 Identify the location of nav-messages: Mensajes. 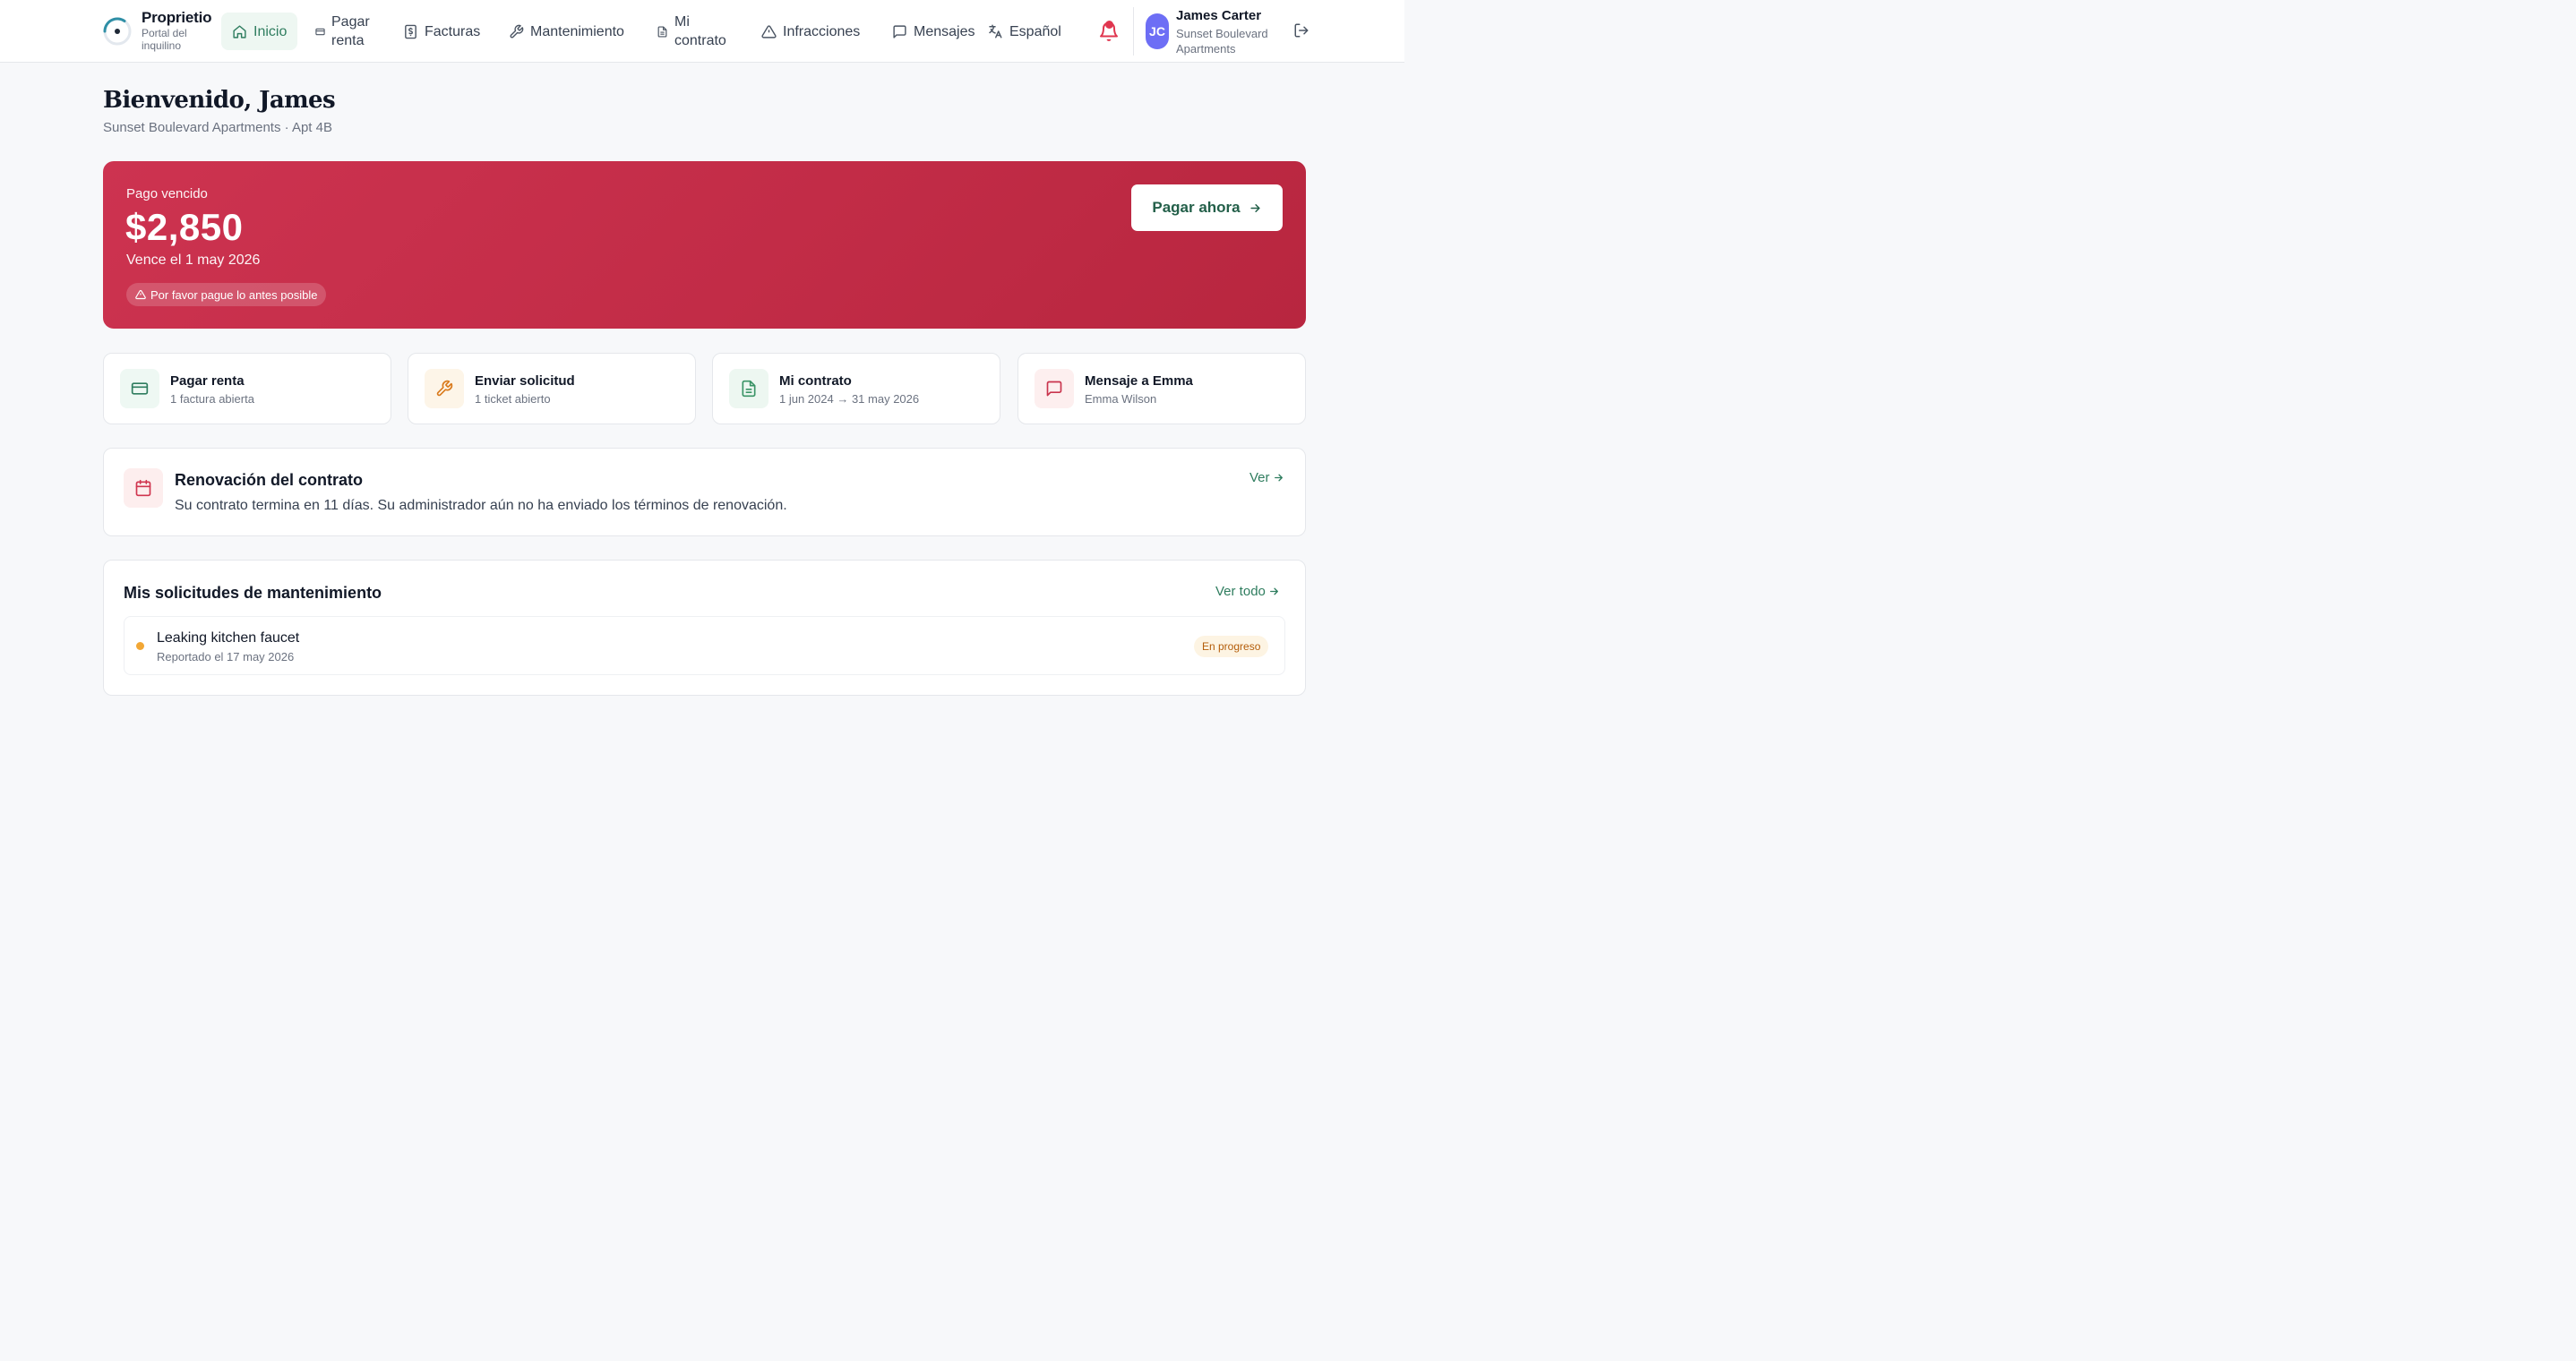
(933, 32).